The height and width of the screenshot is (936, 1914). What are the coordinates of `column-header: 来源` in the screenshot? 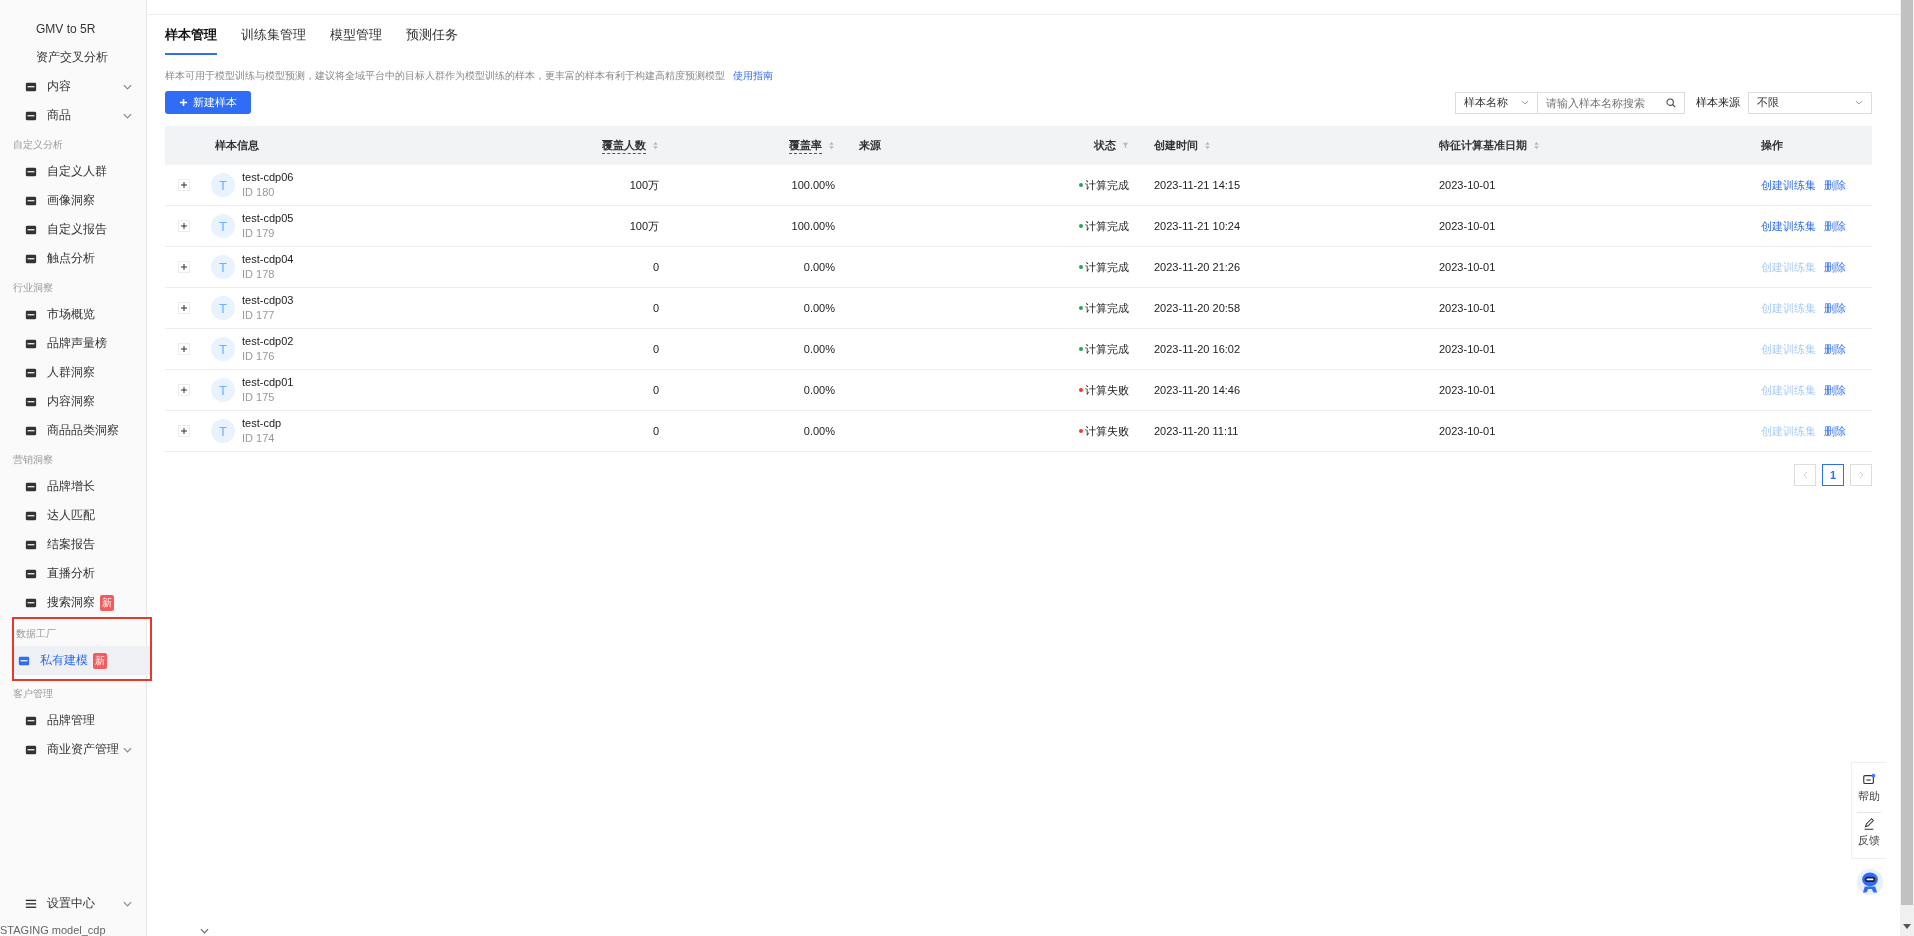 It's located at (870, 145).